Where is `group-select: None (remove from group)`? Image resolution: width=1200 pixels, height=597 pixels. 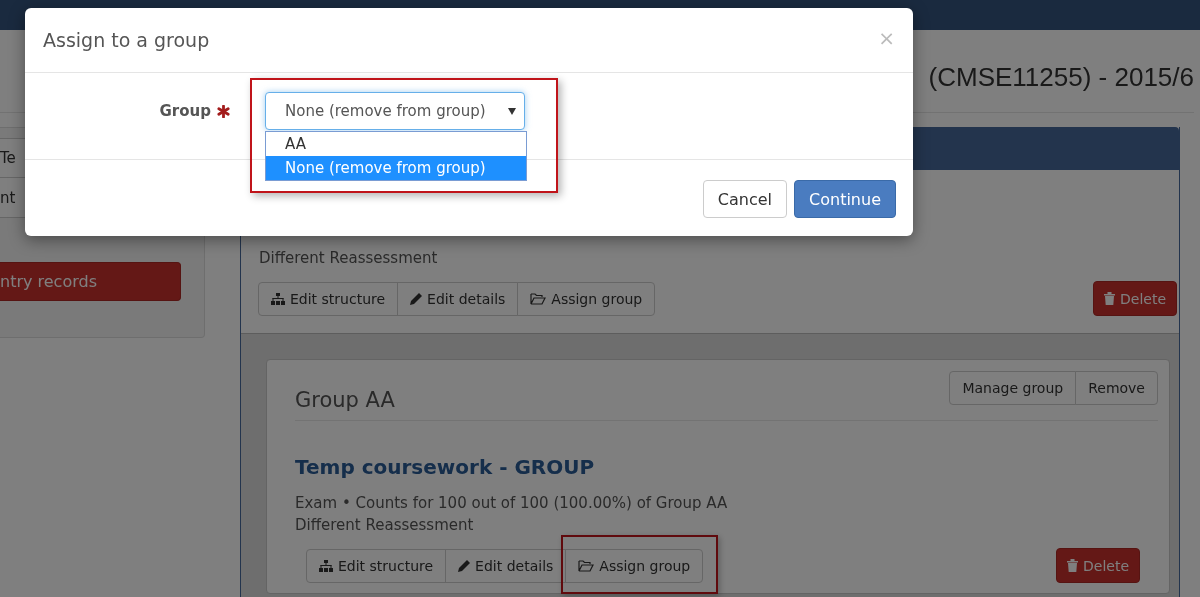
group-select: None (remove from group) is located at coordinates (395, 111).